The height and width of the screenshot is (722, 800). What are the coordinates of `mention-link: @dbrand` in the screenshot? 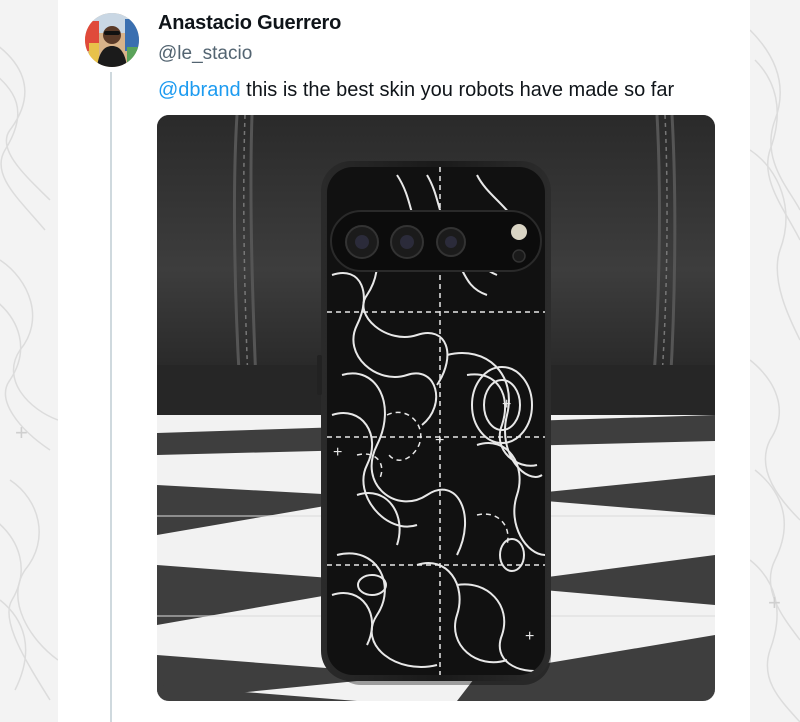 It's located at (199, 90).